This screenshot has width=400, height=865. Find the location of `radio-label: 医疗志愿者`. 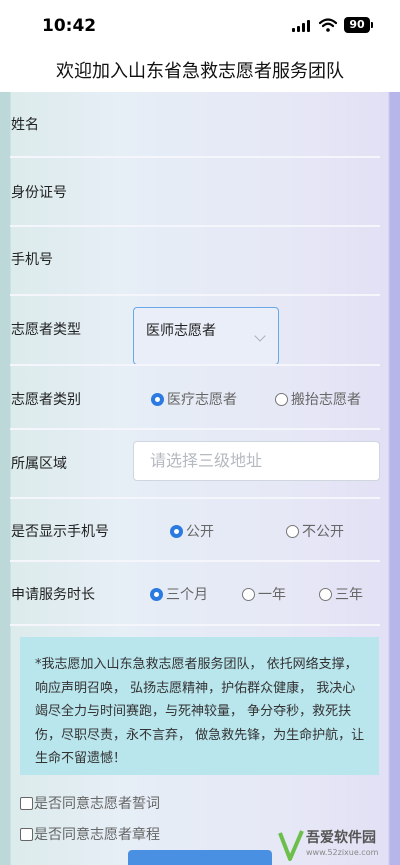

radio-label: 医疗志愿者 is located at coordinates (202, 400).